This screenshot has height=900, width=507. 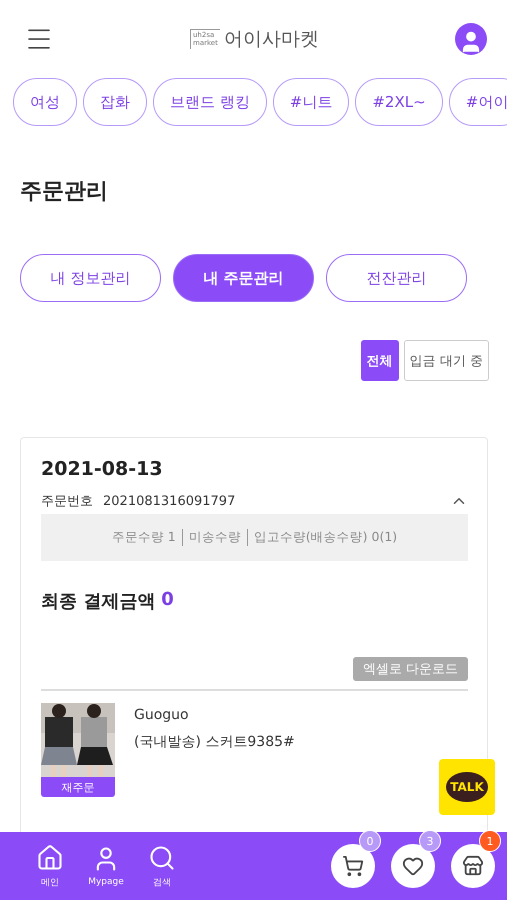 What do you see at coordinates (162, 858) in the screenshot?
I see `search-icon` at bounding box center [162, 858].